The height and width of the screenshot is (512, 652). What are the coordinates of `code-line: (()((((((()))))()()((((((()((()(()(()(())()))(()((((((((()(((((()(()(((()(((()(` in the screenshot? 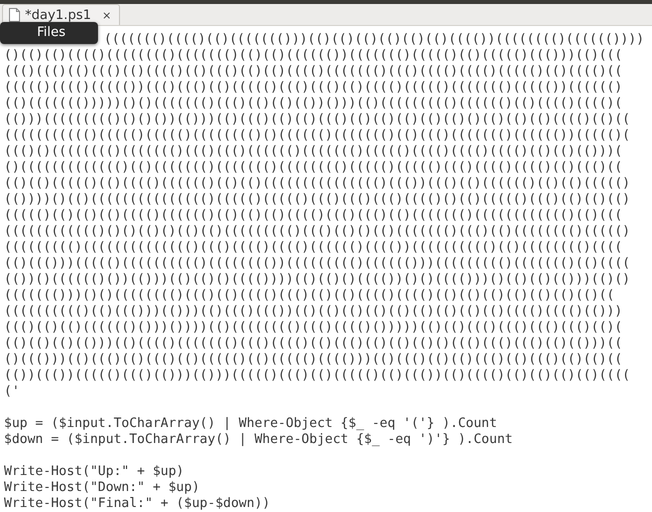 It's located at (314, 104).